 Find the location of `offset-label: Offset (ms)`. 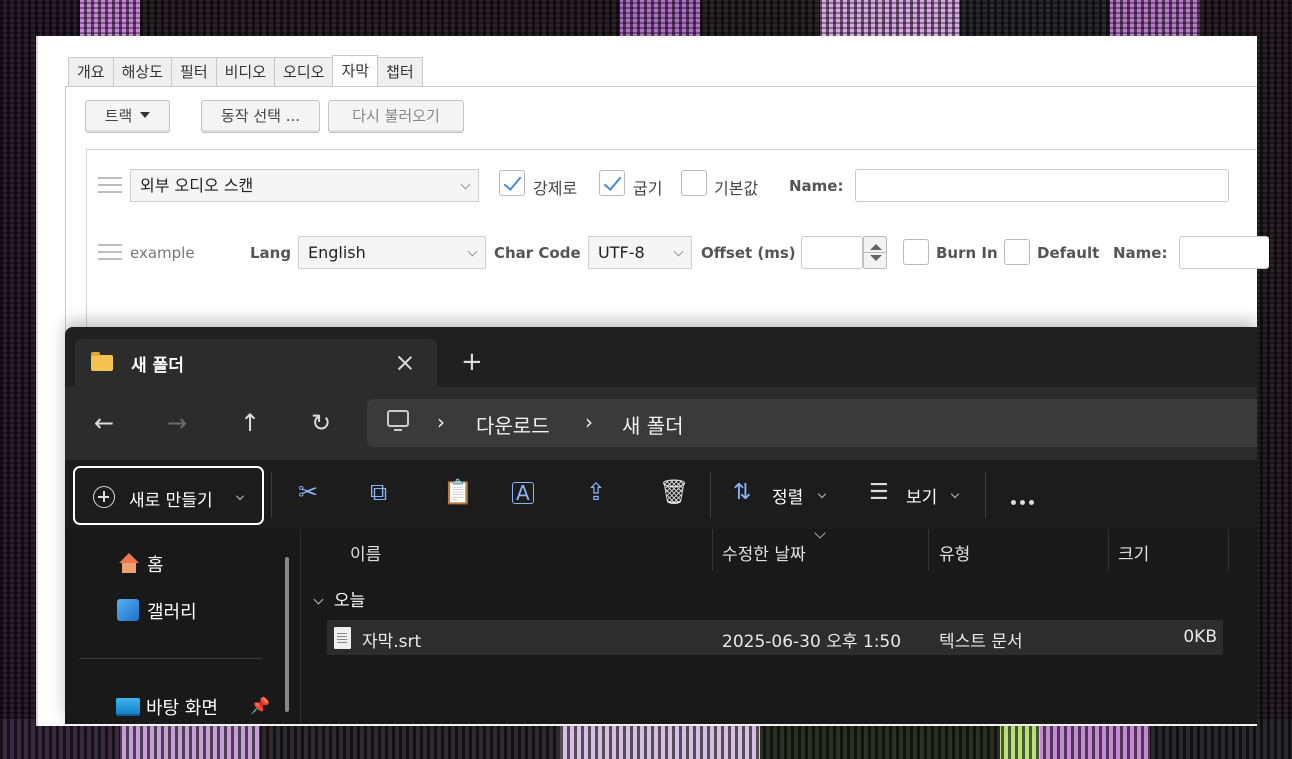

offset-label: Offset (ms) is located at coordinates (748, 253).